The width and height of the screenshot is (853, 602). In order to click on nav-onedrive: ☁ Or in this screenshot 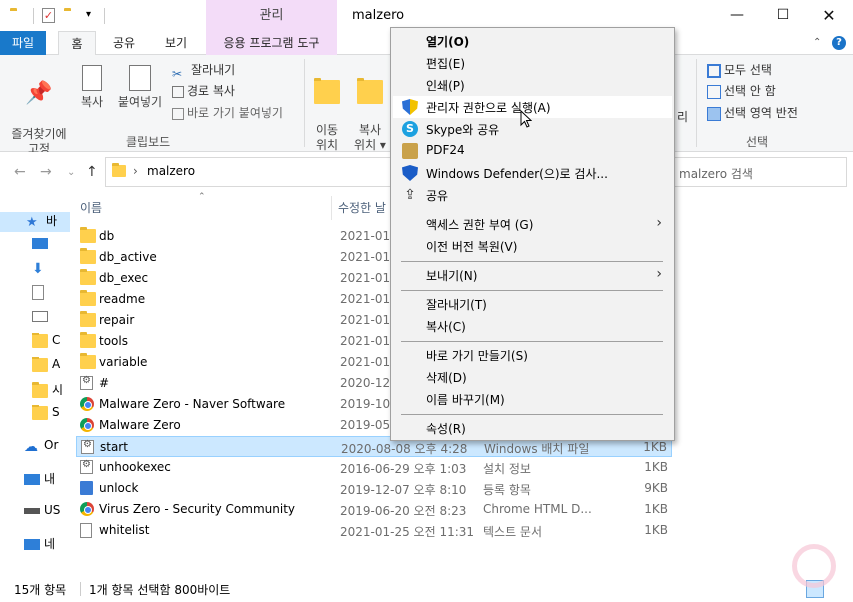, I will do `click(46, 448)`.